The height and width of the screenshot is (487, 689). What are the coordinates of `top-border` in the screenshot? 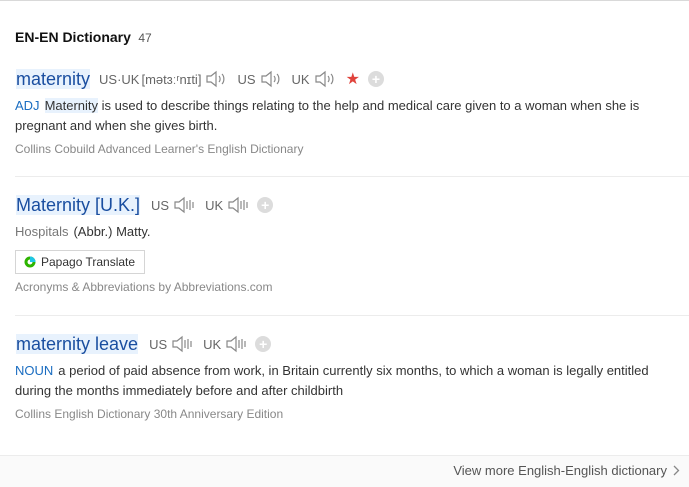 It's located at (344, 0).